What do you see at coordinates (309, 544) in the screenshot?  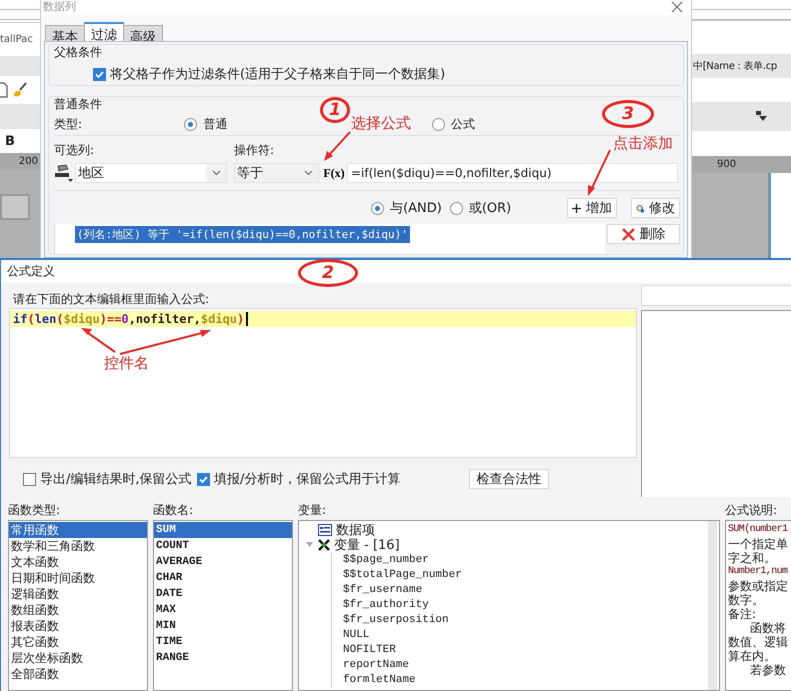 I see `expand-caret-icon` at bounding box center [309, 544].